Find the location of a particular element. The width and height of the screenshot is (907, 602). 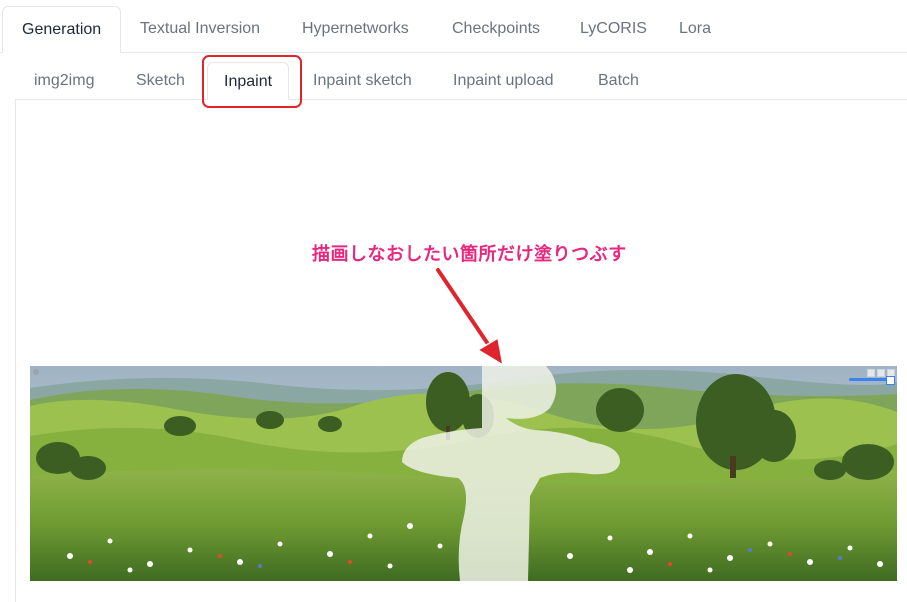

tab-checkpoints: Checkpoints is located at coordinates (496, 29).